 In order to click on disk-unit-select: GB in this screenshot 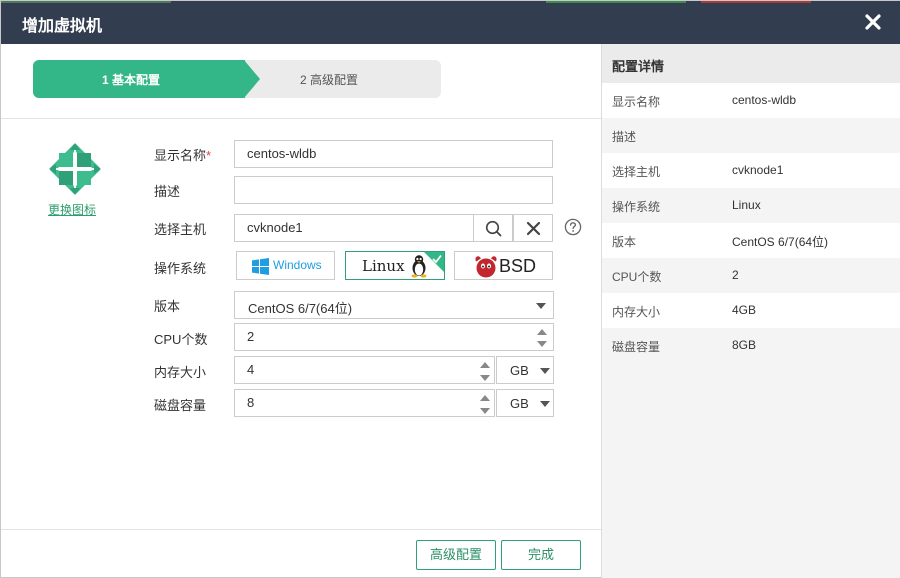, I will do `click(525, 403)`.